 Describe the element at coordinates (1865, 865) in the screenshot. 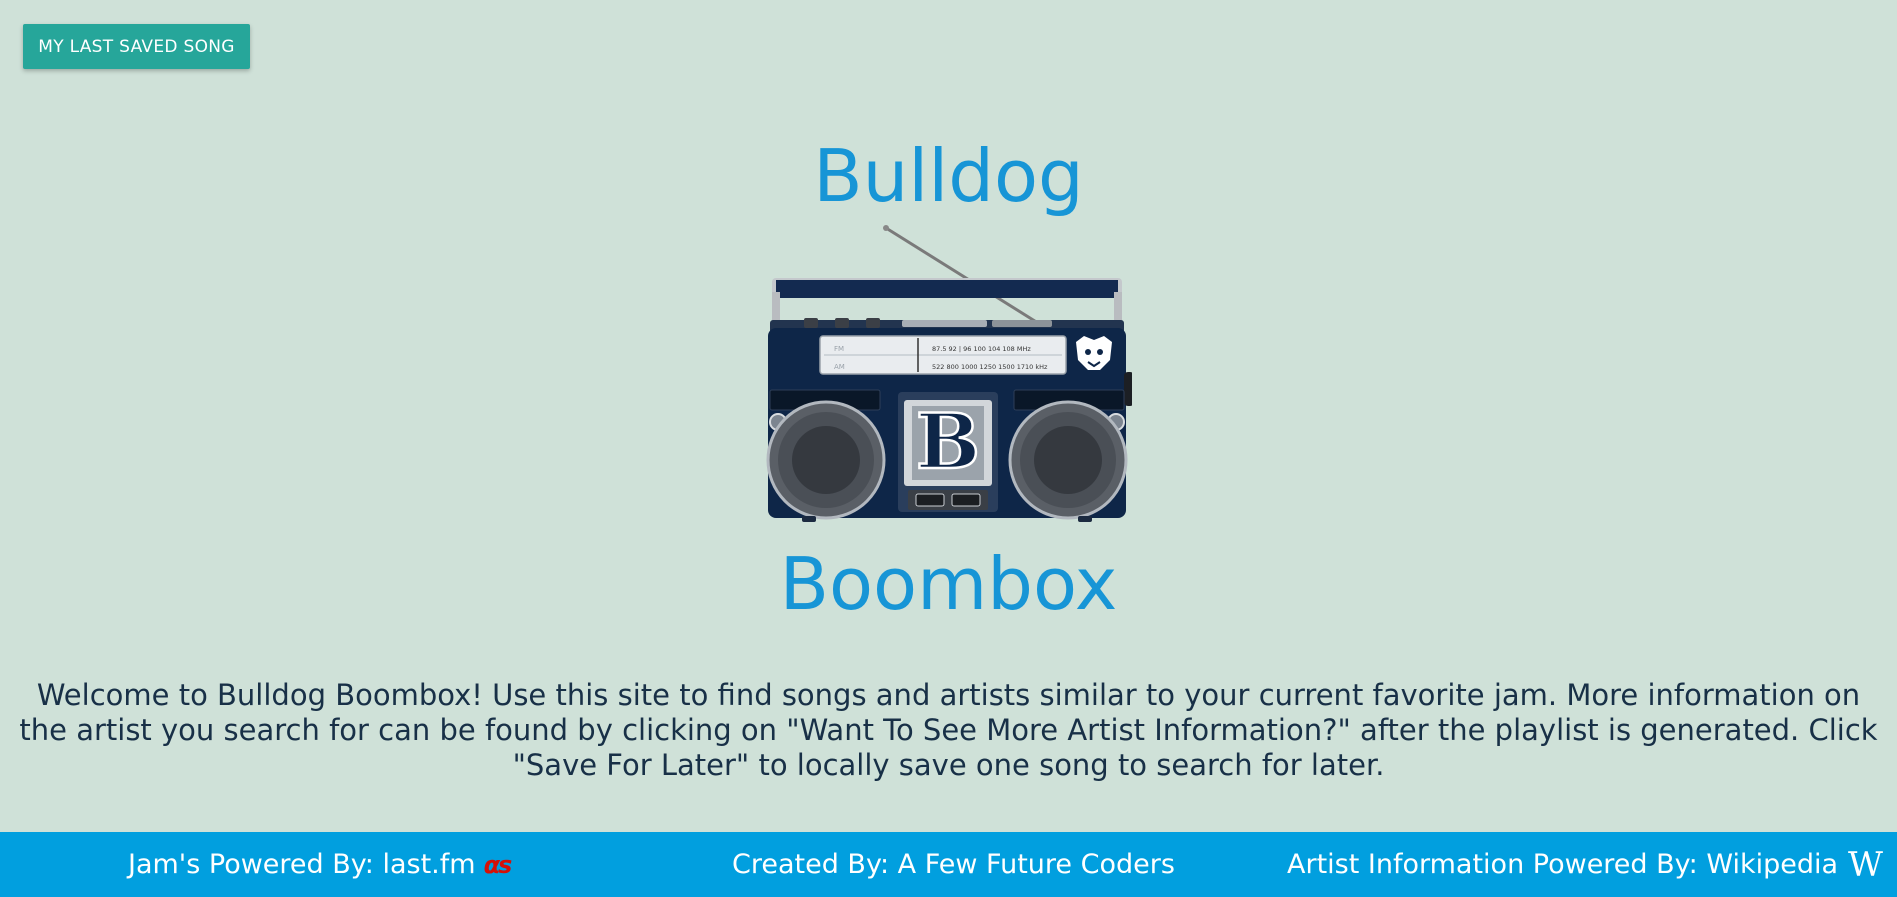

I see `wikipedia-logo-icon: W` at that location.